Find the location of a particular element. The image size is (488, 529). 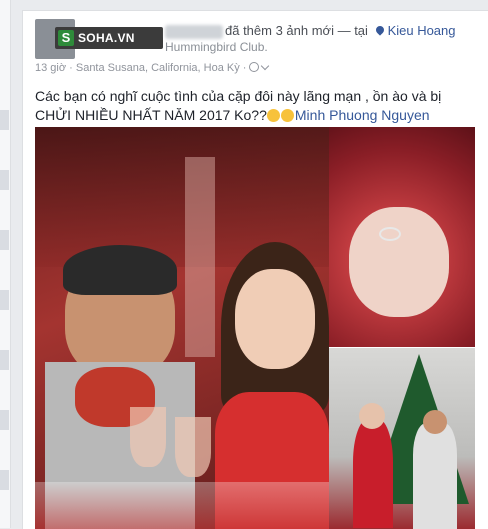

photo-christmas-tree is located at coordinates (402, 438).